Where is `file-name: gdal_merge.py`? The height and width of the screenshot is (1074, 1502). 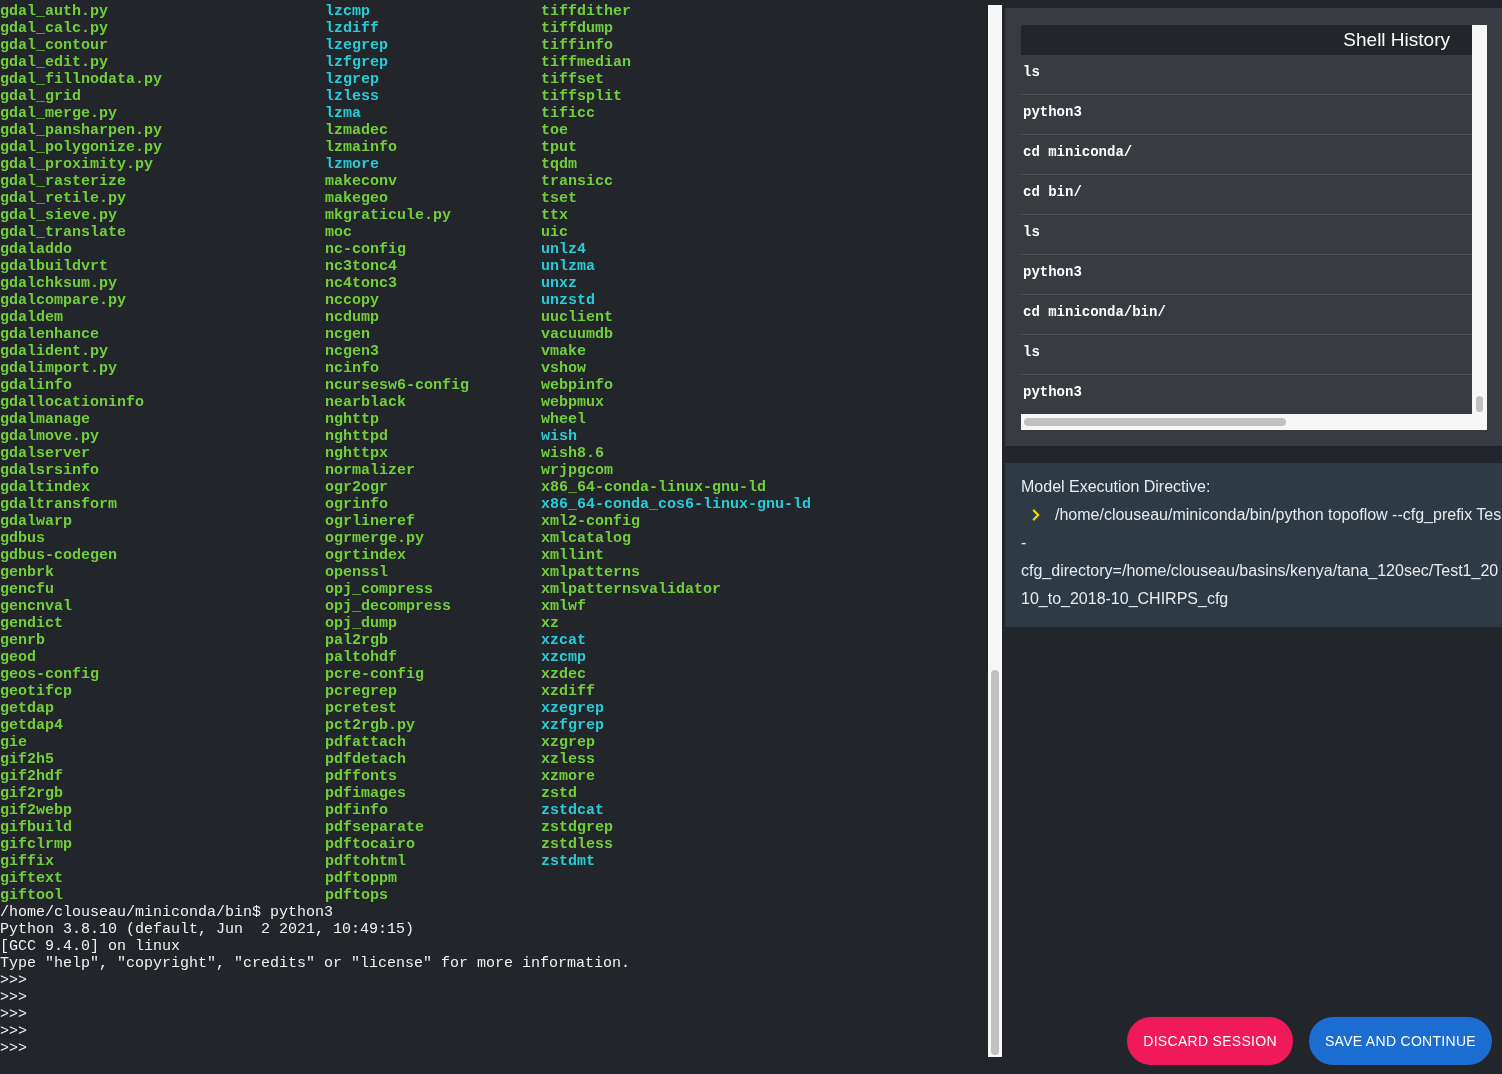
file-name: gdal_merge.py is located at coordinates (59, 113).